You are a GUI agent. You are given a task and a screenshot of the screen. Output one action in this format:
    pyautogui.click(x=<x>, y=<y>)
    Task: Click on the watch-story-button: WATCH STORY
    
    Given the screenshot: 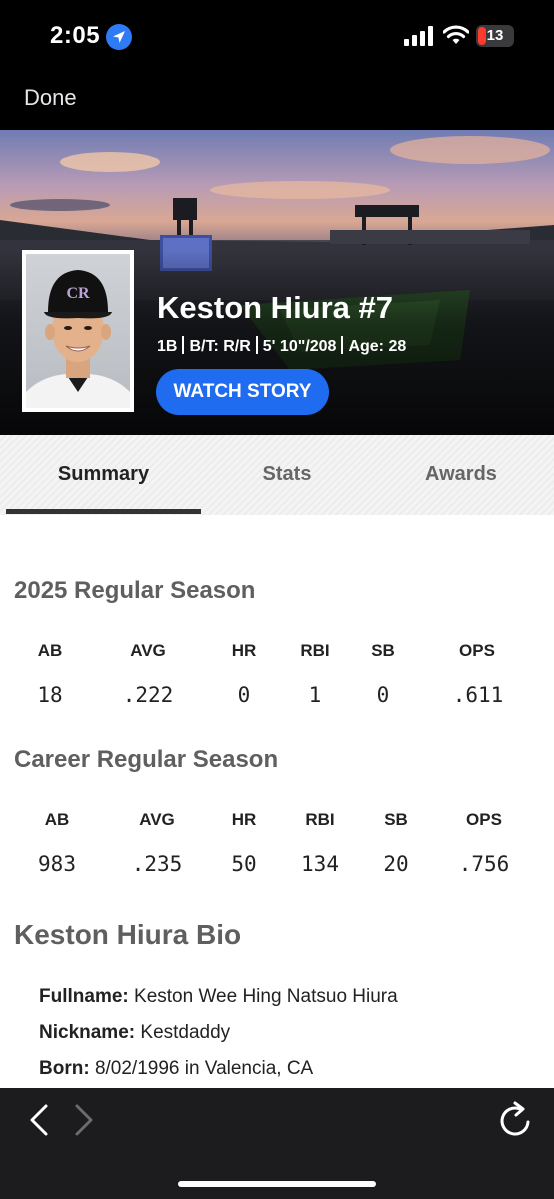 What is the action you would take?
    pyautogui.click(x=242, y=392)
    